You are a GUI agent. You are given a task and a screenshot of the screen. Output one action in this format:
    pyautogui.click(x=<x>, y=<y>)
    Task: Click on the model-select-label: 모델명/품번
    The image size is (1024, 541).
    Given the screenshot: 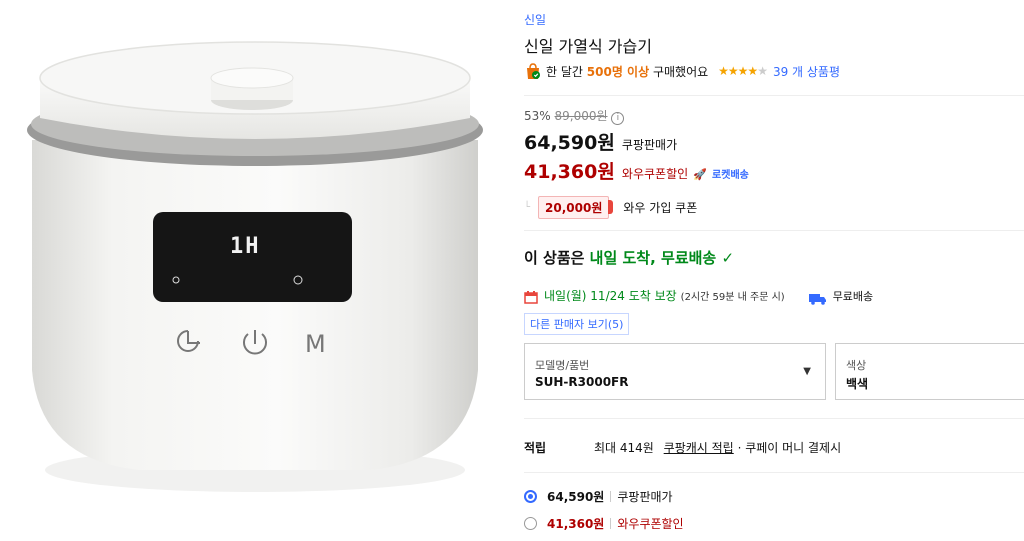 What is the action you would take?
    pyautogui.click(x=562, y=365)
    